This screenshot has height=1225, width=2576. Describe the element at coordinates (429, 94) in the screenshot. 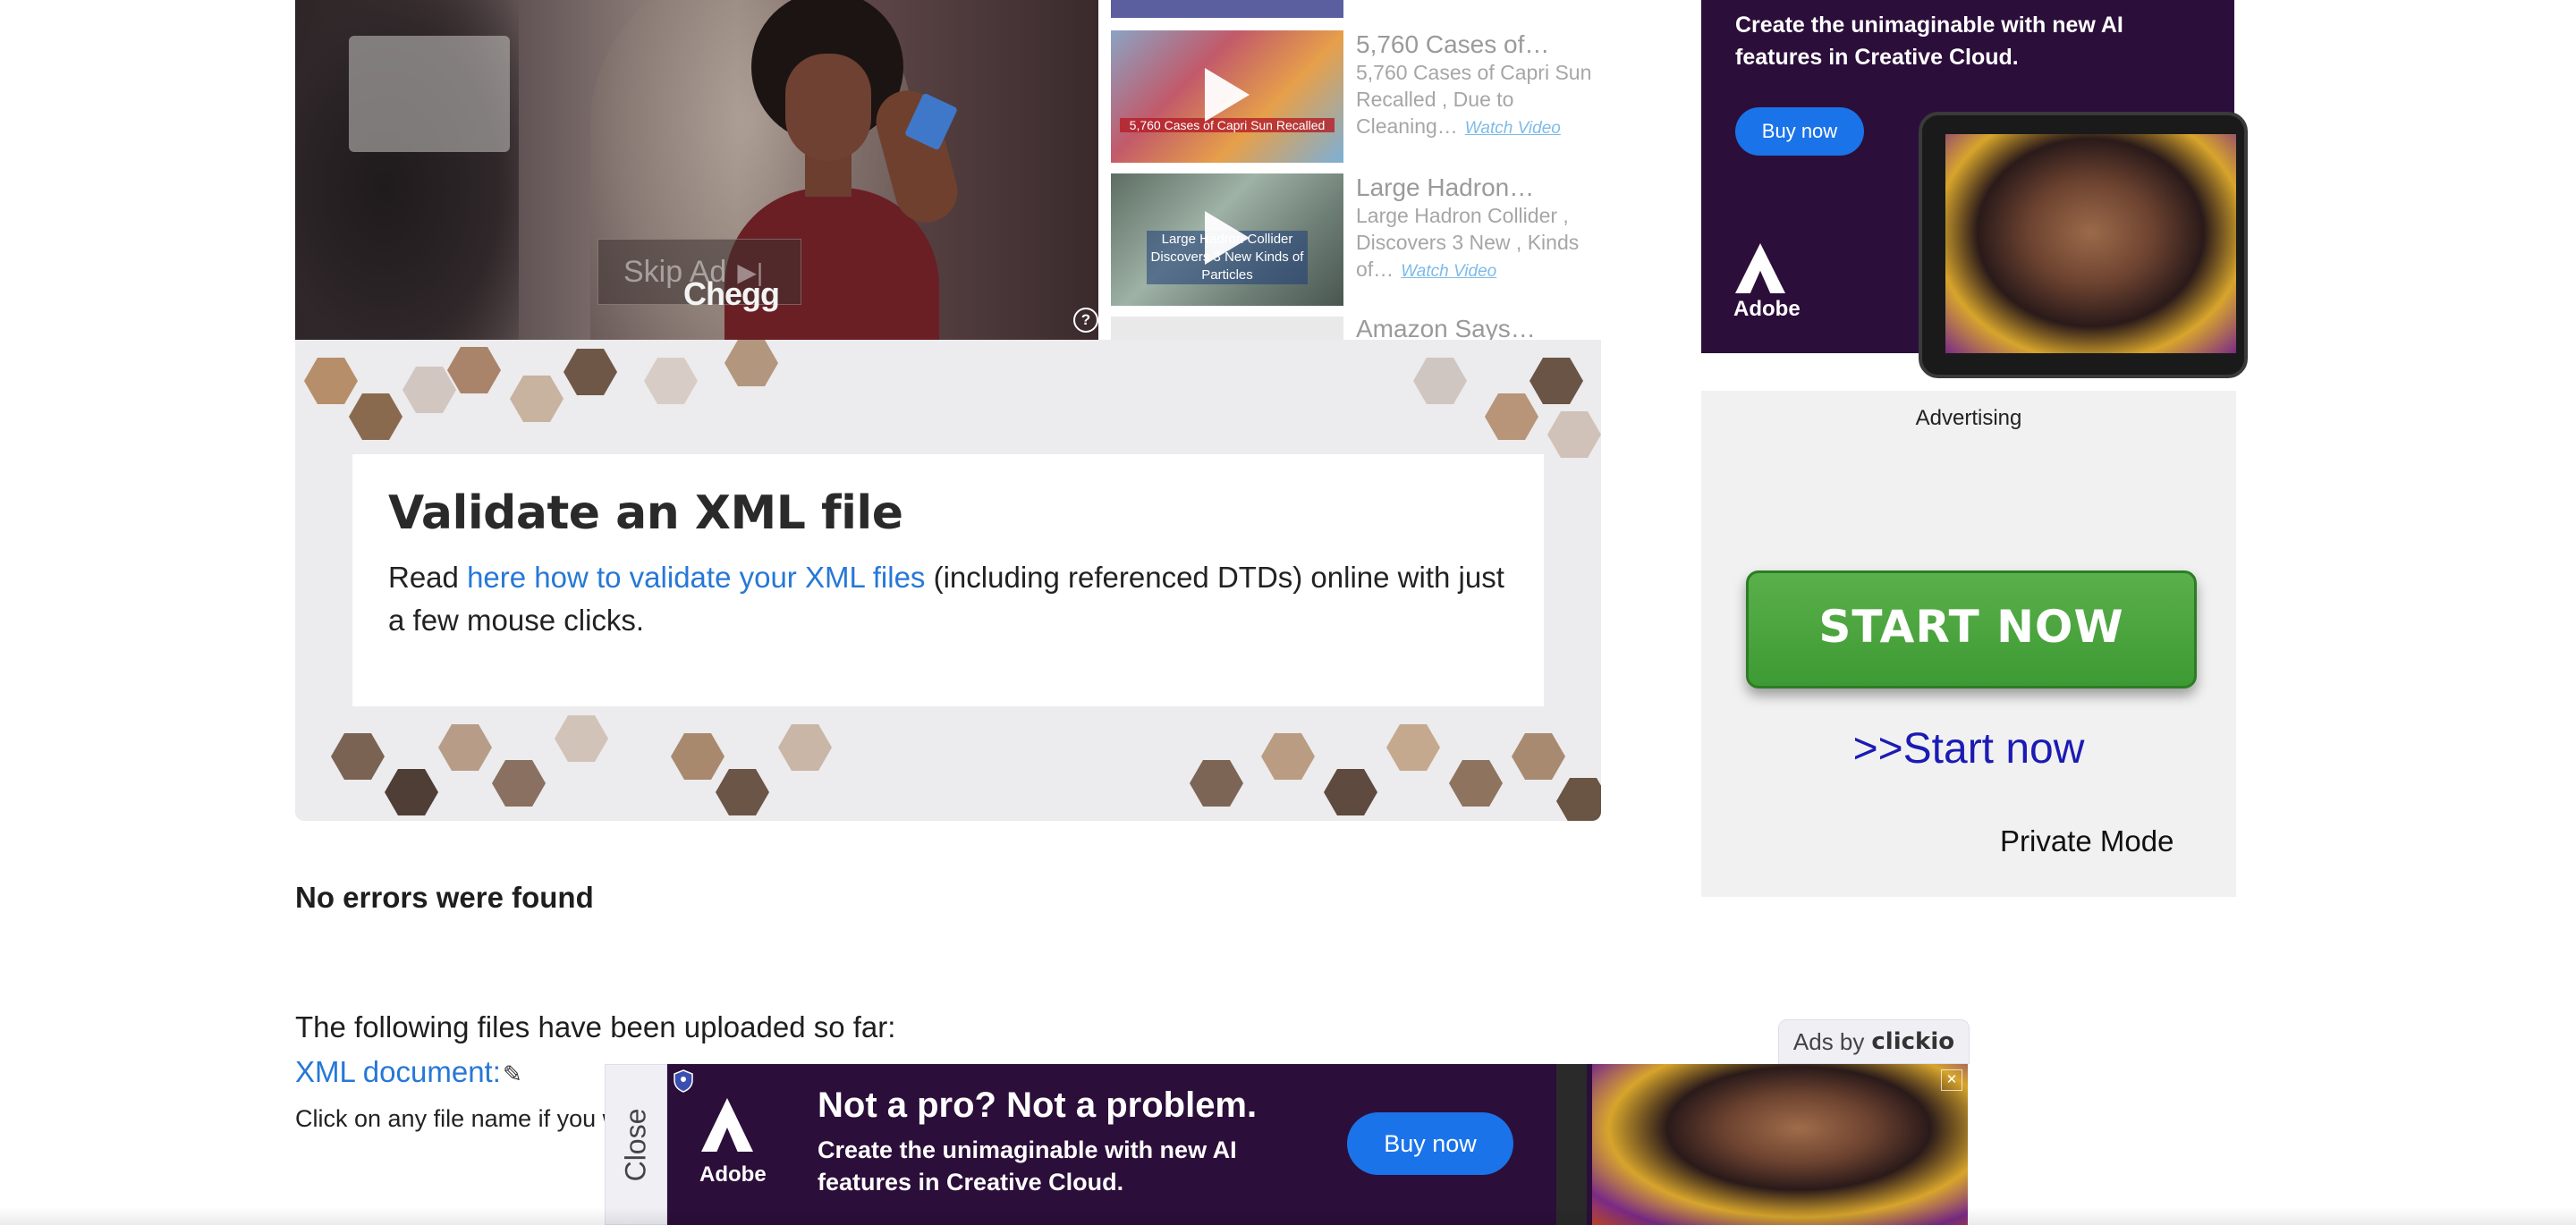

I see `video-window` at that location.